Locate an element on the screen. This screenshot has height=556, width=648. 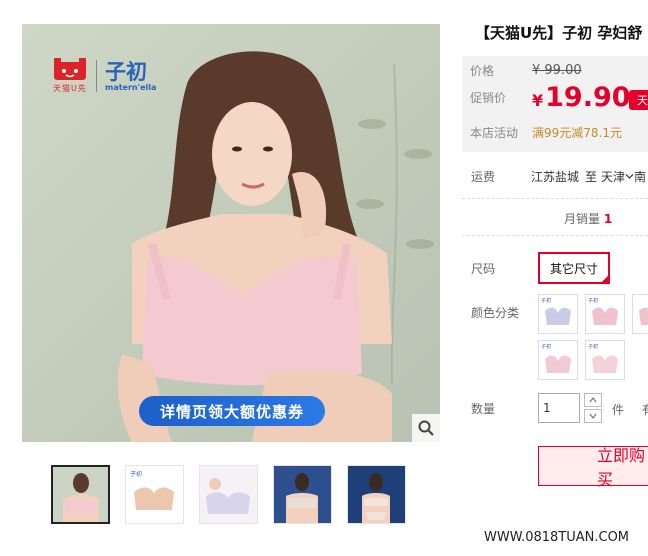
magnifier-icon is located at coordinates (426, 428).